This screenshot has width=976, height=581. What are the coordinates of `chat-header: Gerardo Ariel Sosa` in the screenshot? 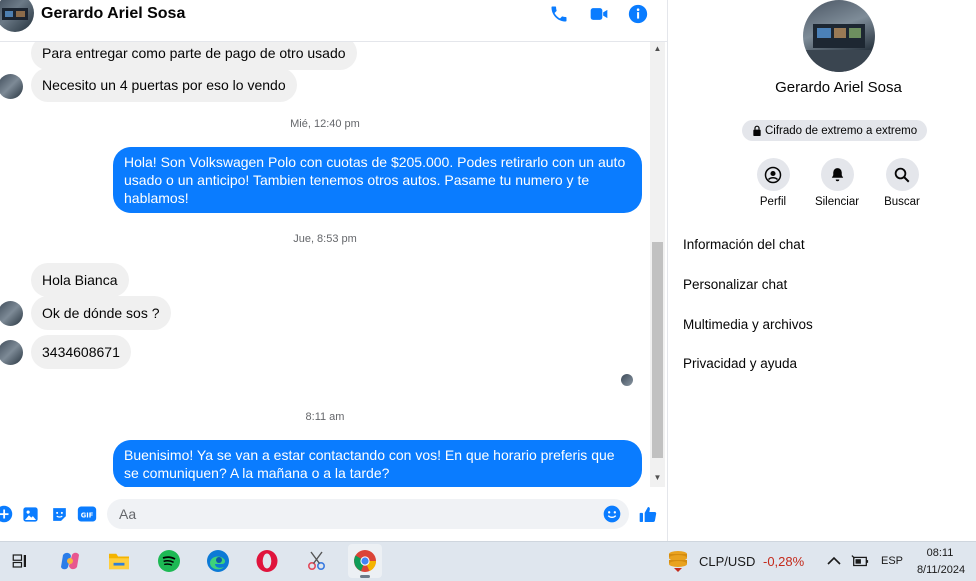 It's located at (334, 21).